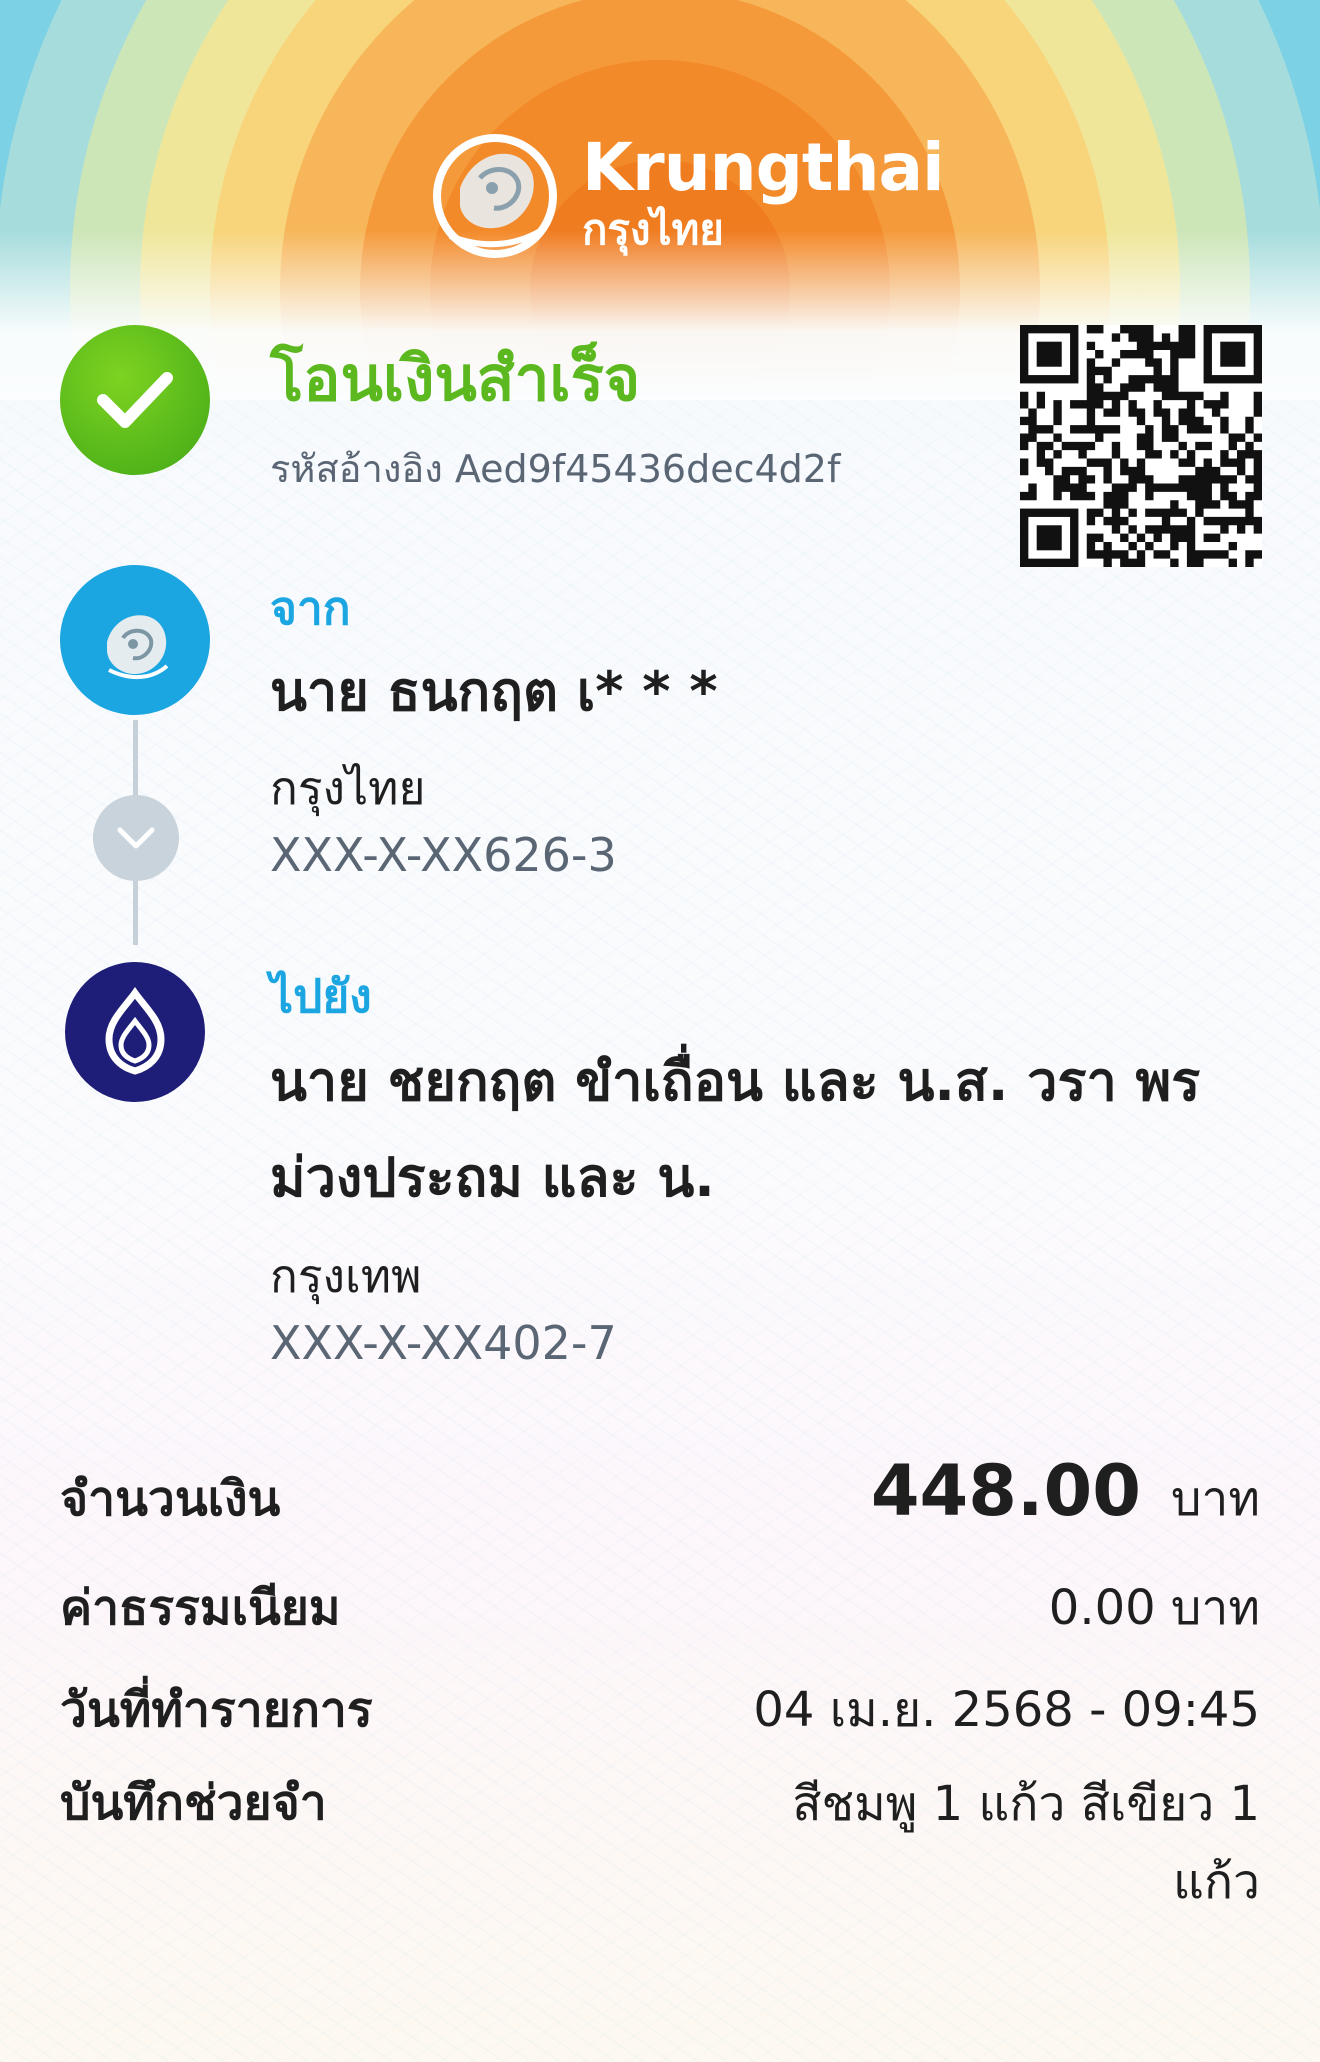 The height and width of the screenshot is (2062, 1320). What do you see at coordinates (348, 788) in the screenshot?
I see `sender-bank: กรุงไทย` at bounding box center [348, 788].